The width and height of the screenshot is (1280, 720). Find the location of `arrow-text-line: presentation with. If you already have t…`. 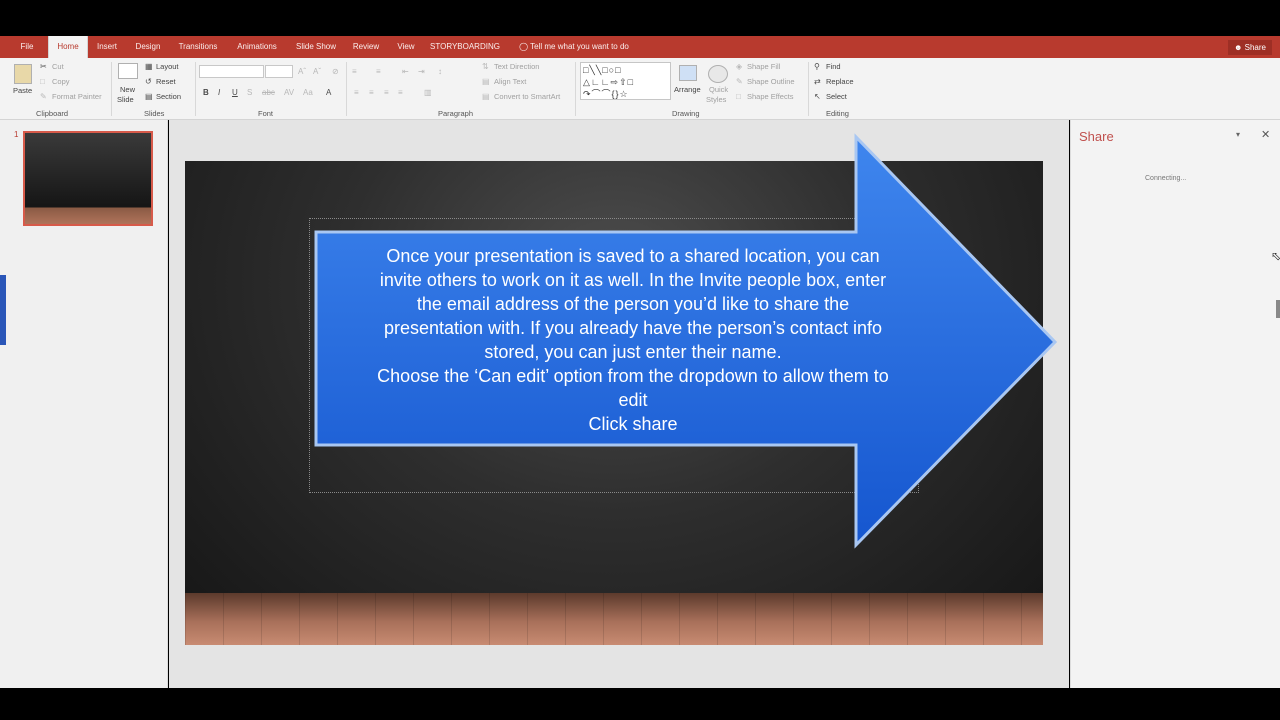

arrow-text-line: presentation with. If you already have t… is located at coordinates (633, 328).